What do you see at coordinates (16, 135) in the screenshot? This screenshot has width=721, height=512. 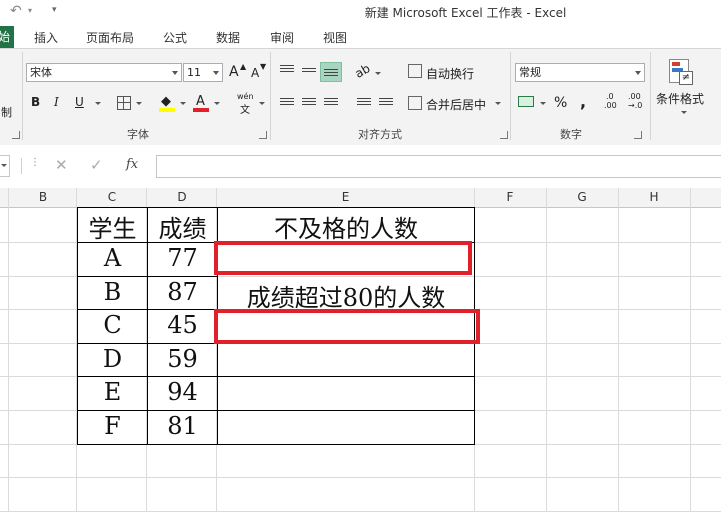 I see `clipboard-launcher-icon` at bounding box center [16, 135].